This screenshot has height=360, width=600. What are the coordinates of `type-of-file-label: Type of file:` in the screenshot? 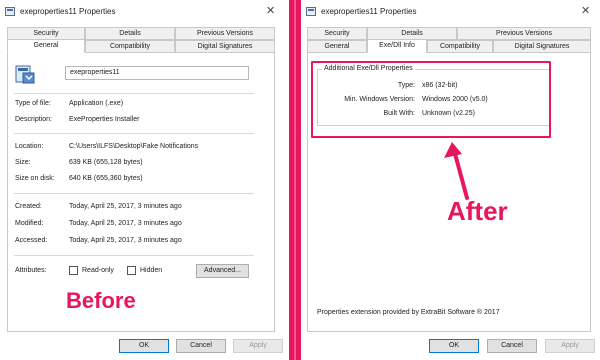 It's located at (33, 103).